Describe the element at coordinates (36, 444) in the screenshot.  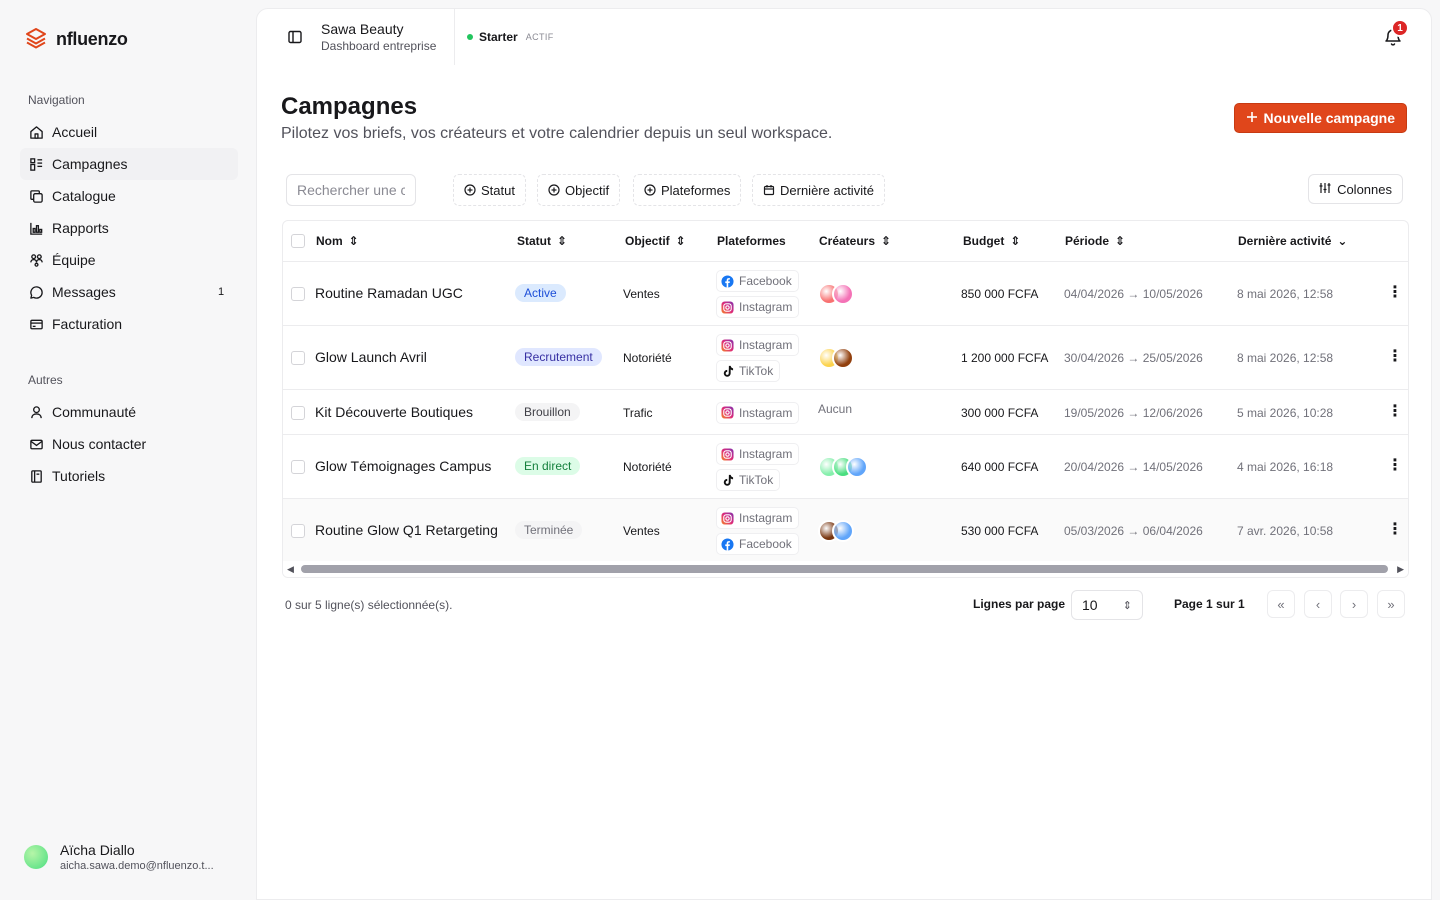
I see `mail-icon` at that location.